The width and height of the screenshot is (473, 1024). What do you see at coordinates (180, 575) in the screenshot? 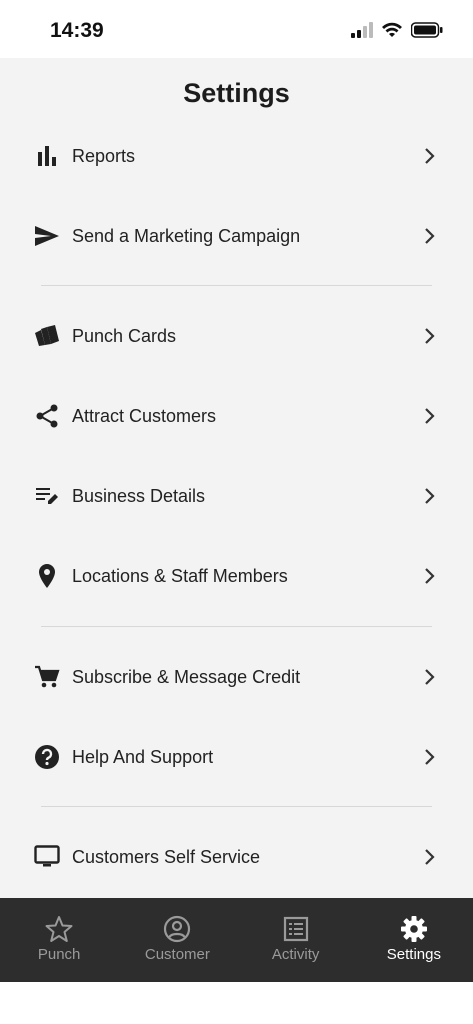
I see `menu-item-label: Locations & Staff Members` at bounding box center [180, 575].